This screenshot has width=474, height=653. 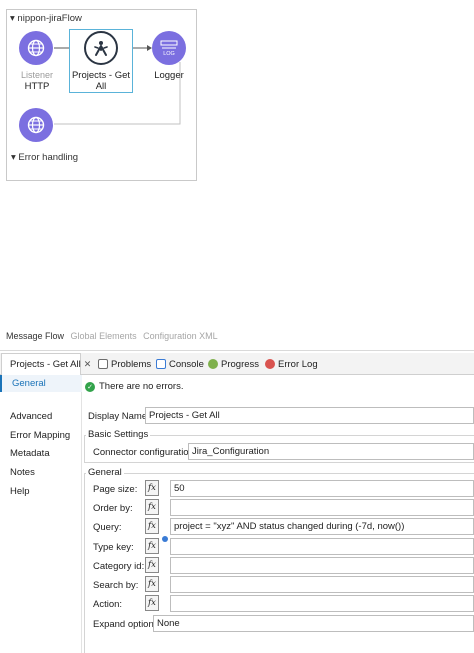 What do you see at coordinates (6, 364) in the screenshot?
I see `properties-icon` at bounding box center [6, 364].